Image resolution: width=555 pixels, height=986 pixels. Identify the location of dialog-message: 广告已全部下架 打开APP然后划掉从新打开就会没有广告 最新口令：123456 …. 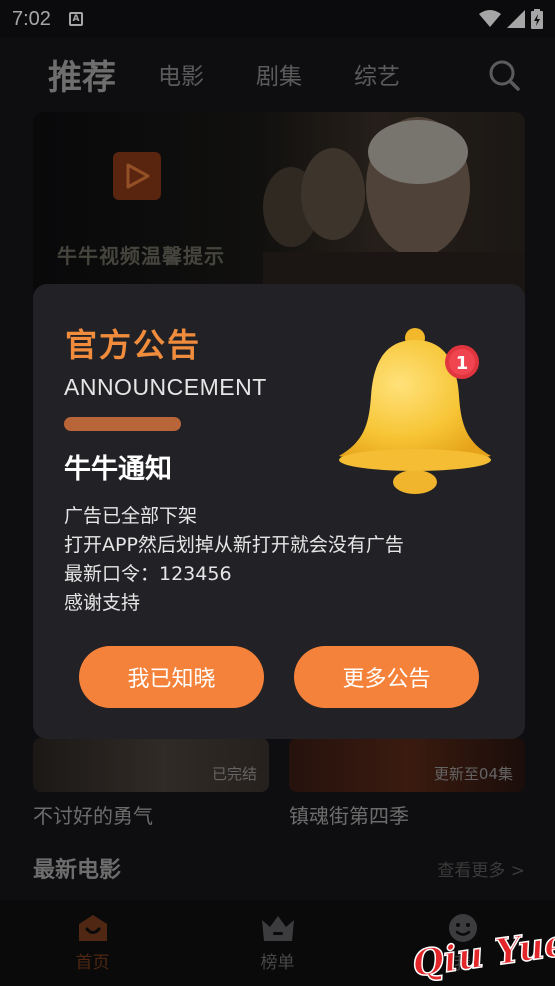
(234, 560).